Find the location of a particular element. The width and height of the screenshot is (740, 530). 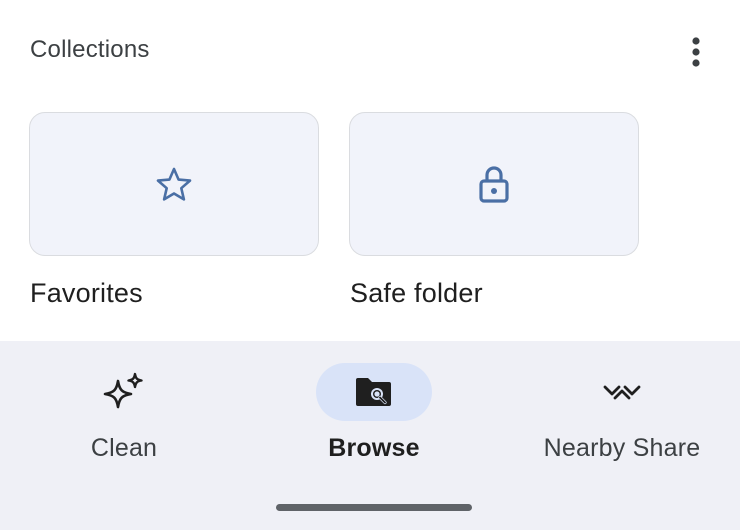

nav-selected-pill is located at coordinates (374, 392).